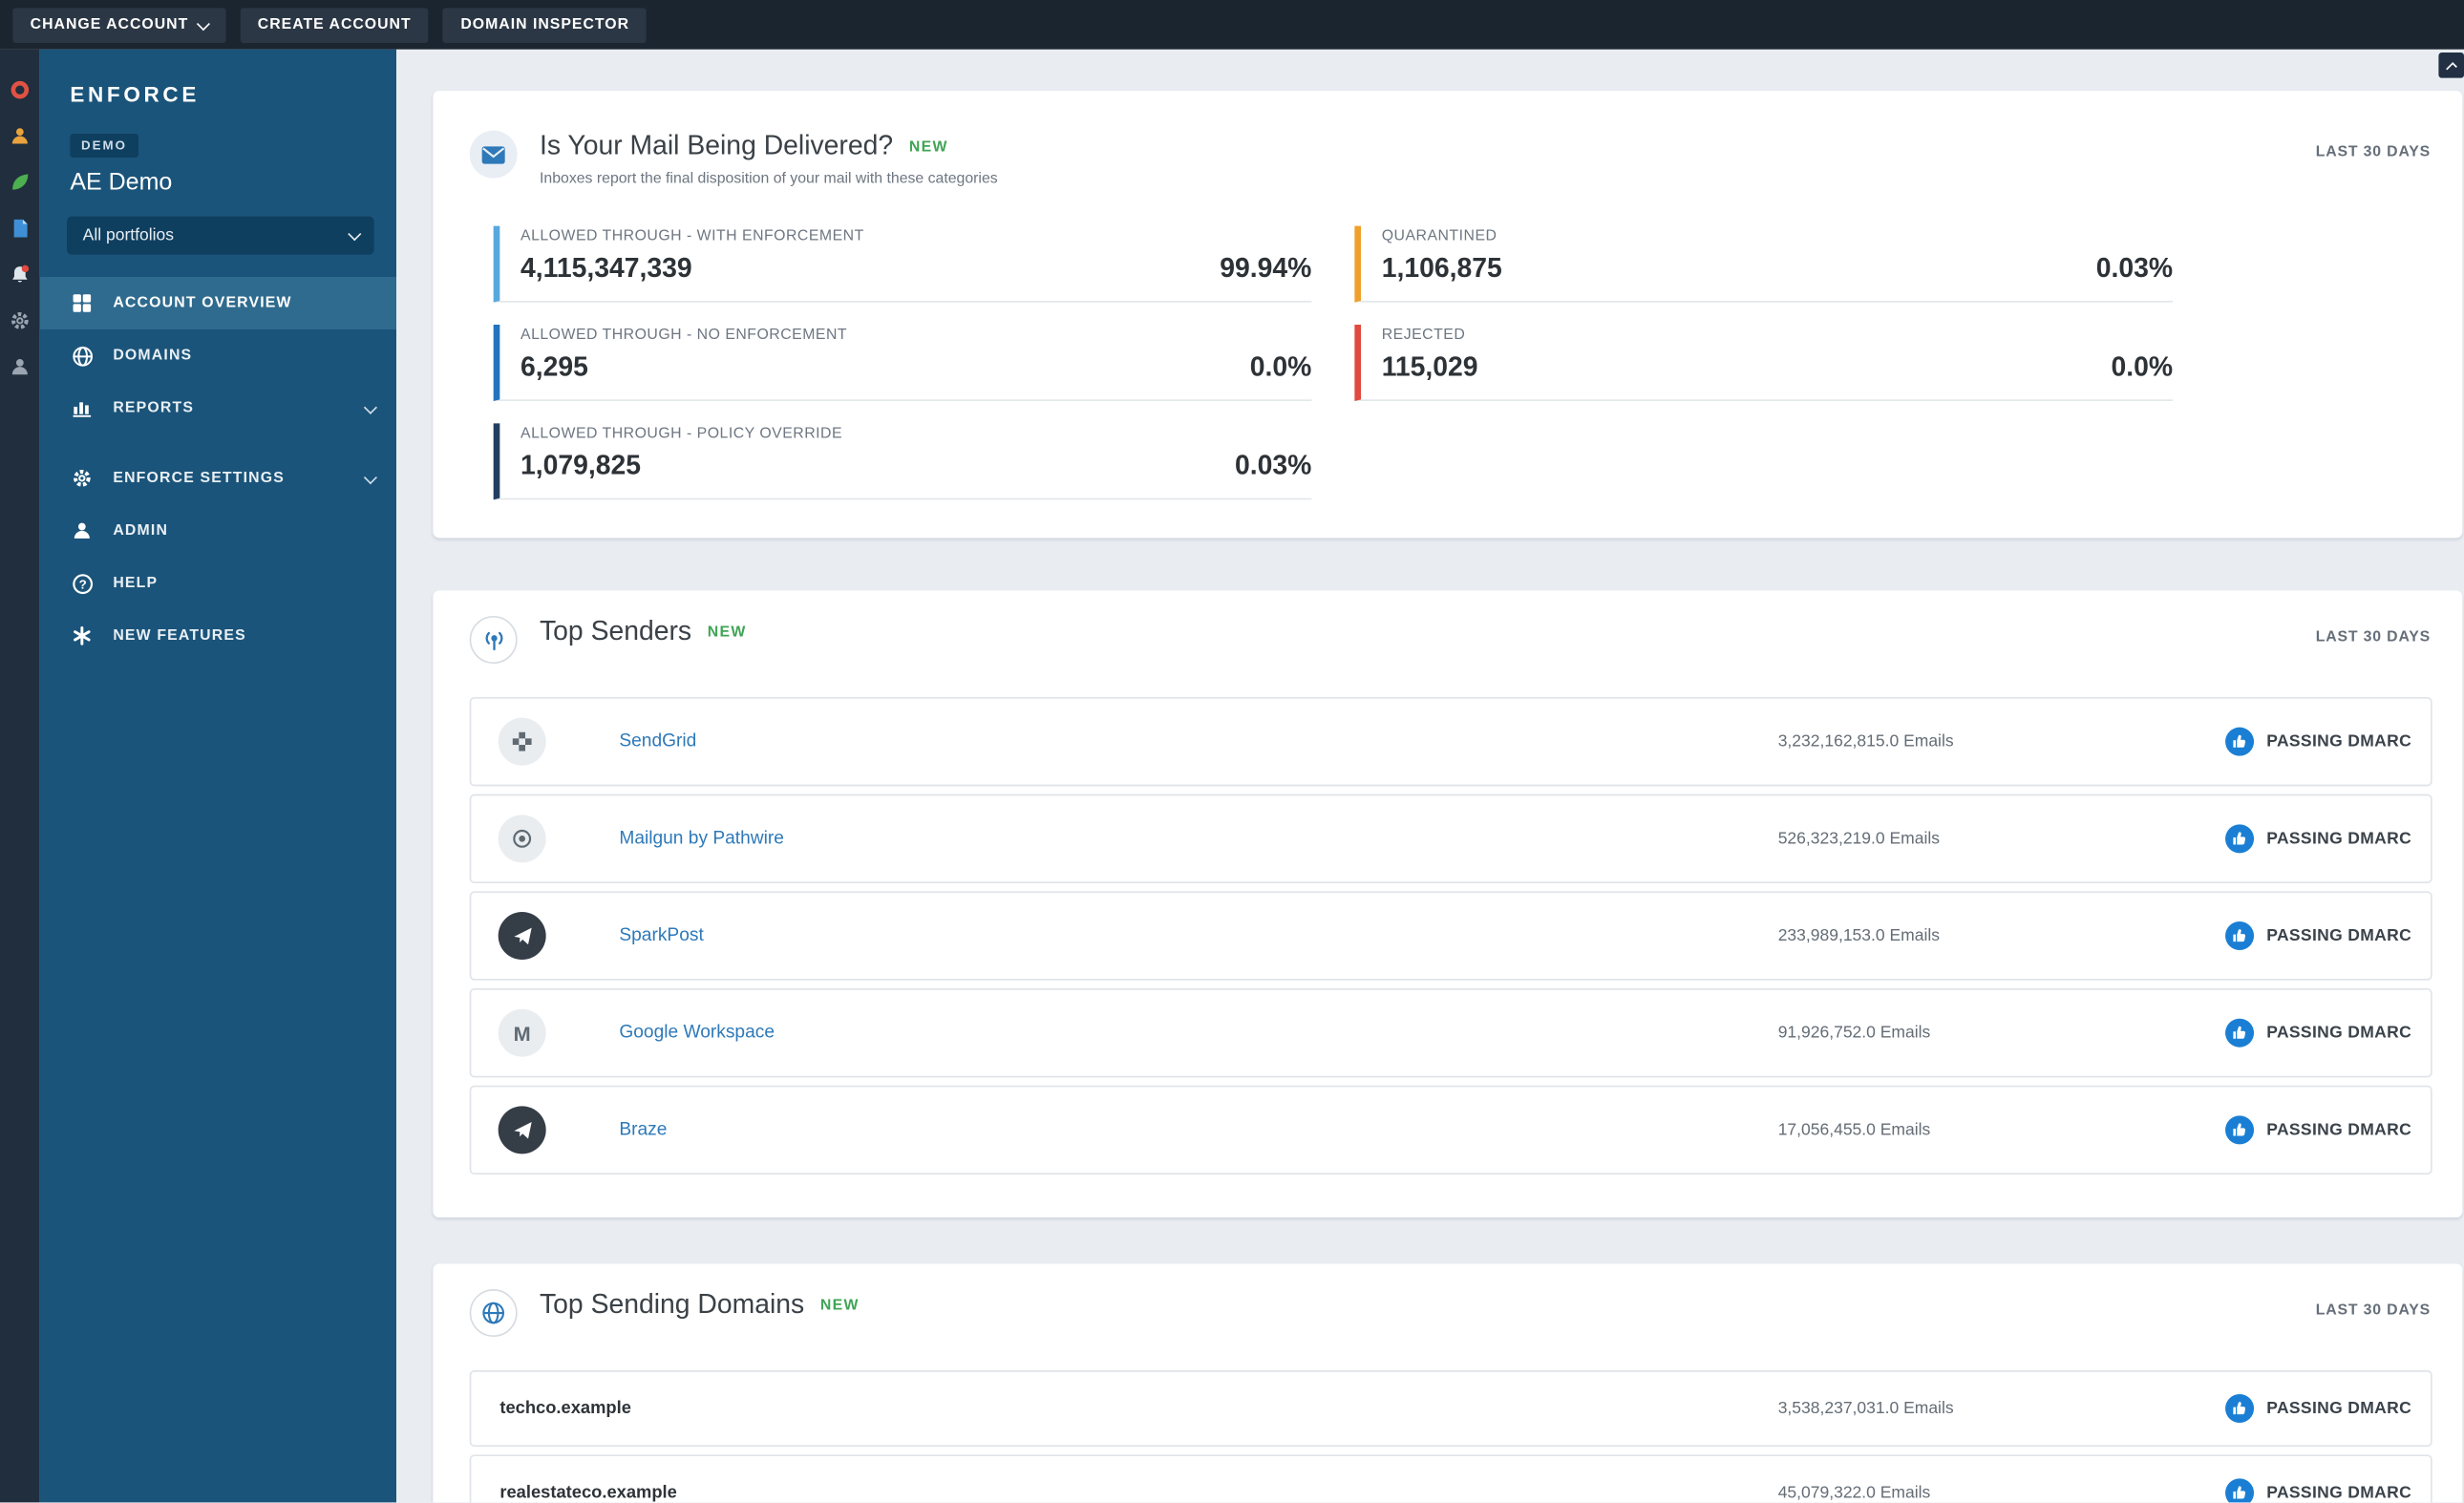  Describe the element at coordinates (554, 367) in the screenshot. I see `stat-value: 6,295` at that location.